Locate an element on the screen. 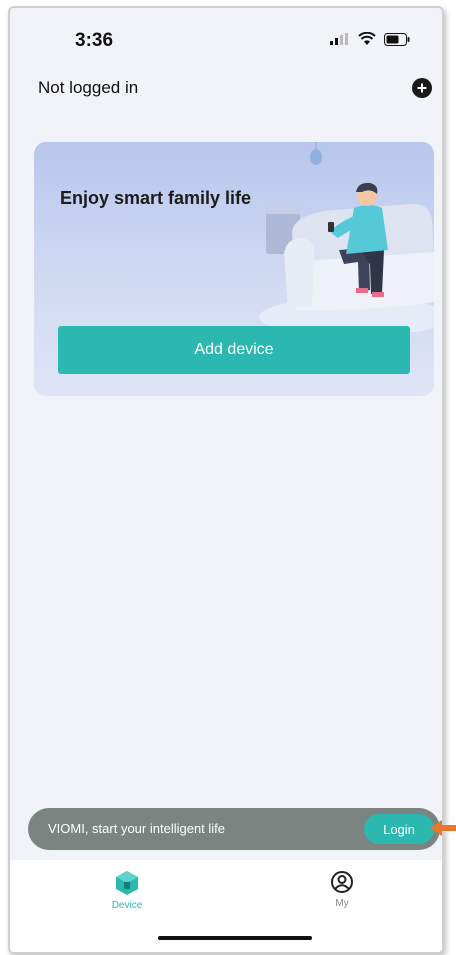 This screenshot has width=456, height=955. status-icons is located at coordinates (370, 39).